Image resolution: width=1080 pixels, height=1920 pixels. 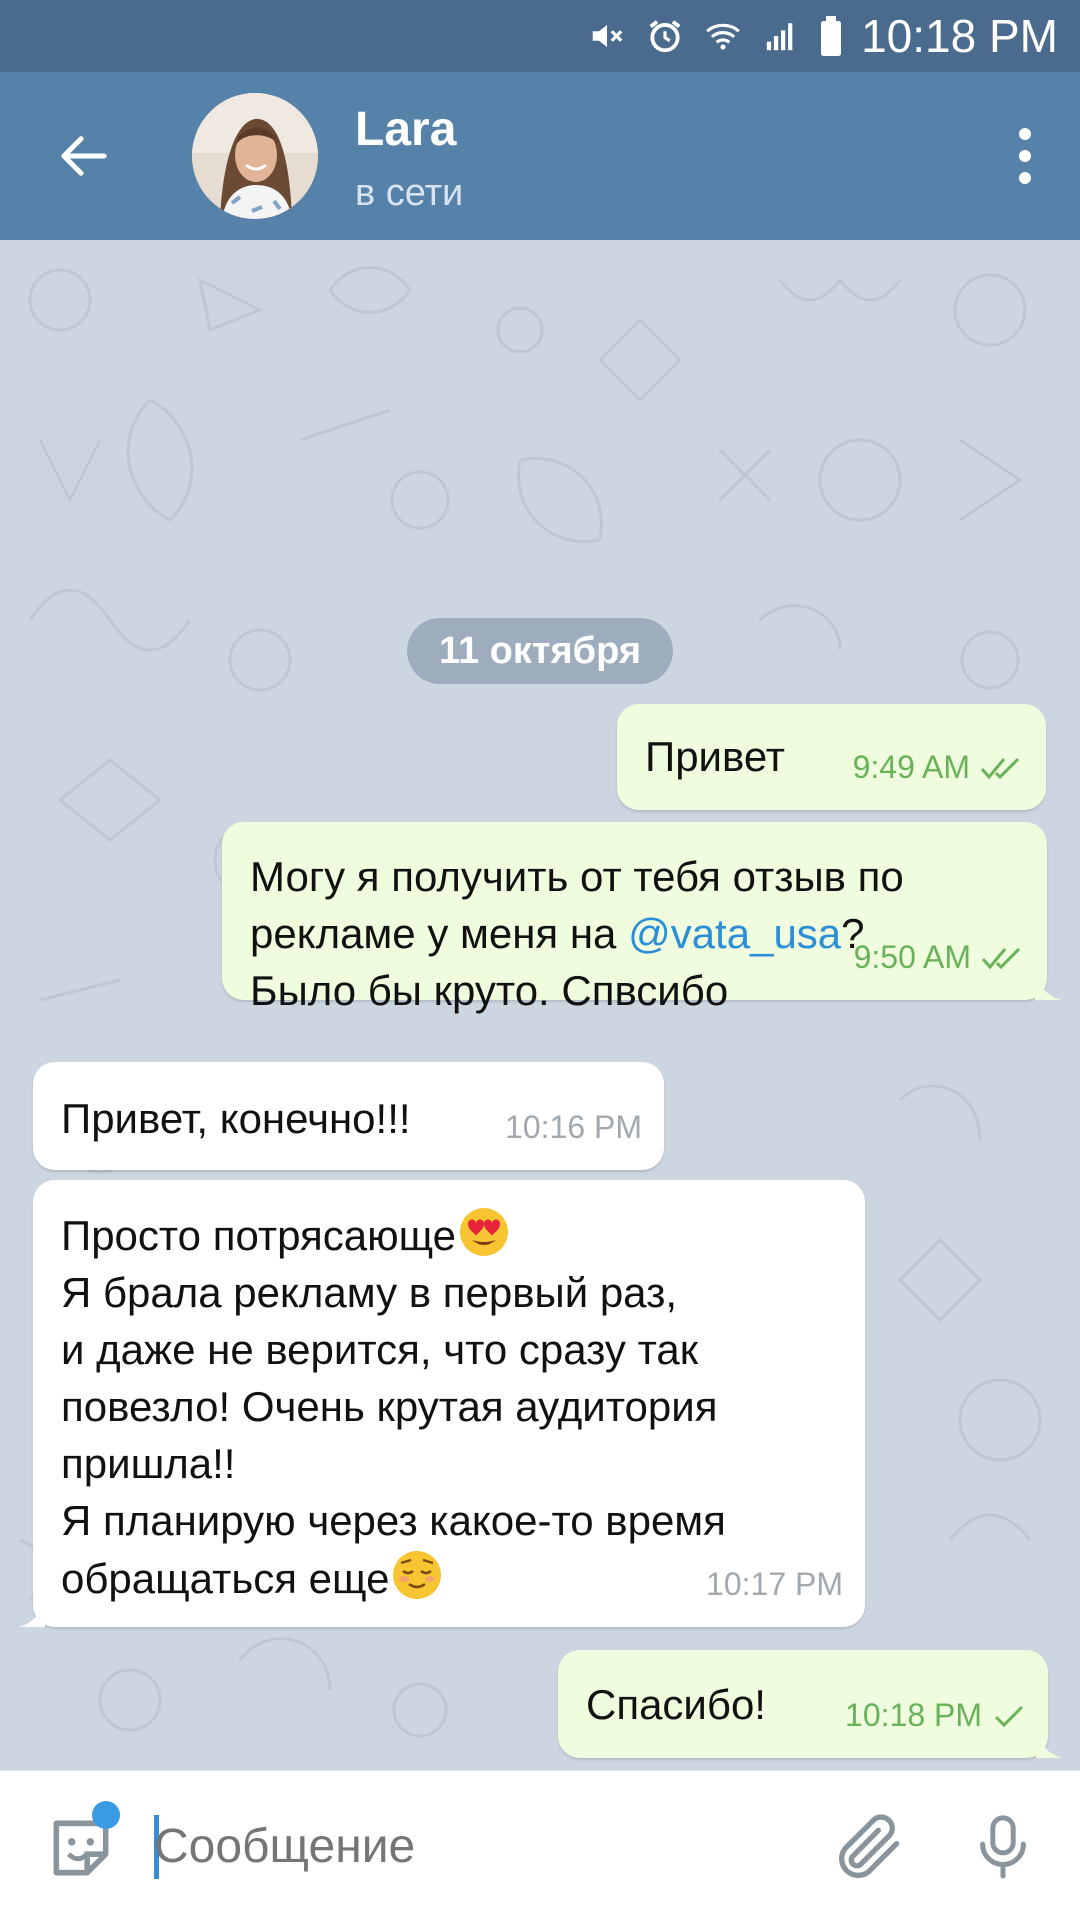 I want to click on message-time: 10:17 PM, so click(x=774, y=1584).